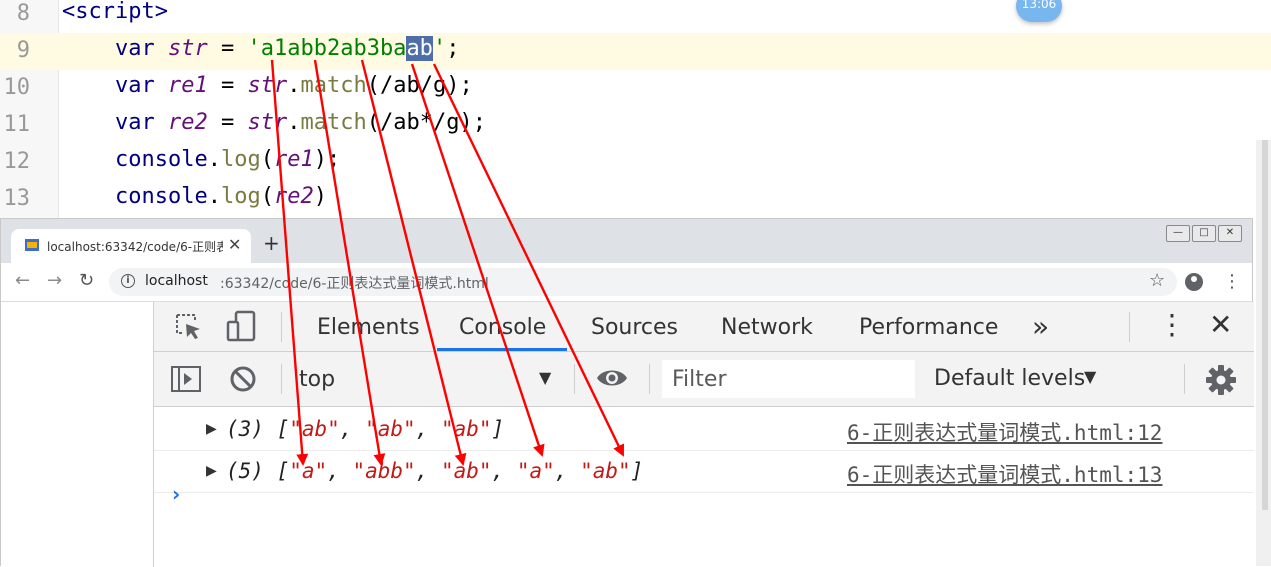 Image resolution: width=1271 pixels, height=567 pixels. Describe the element at coordinates (1004, 474) in the screenshot. I see `source-link: 6-正则表达式量词模式.html:13` at that location.